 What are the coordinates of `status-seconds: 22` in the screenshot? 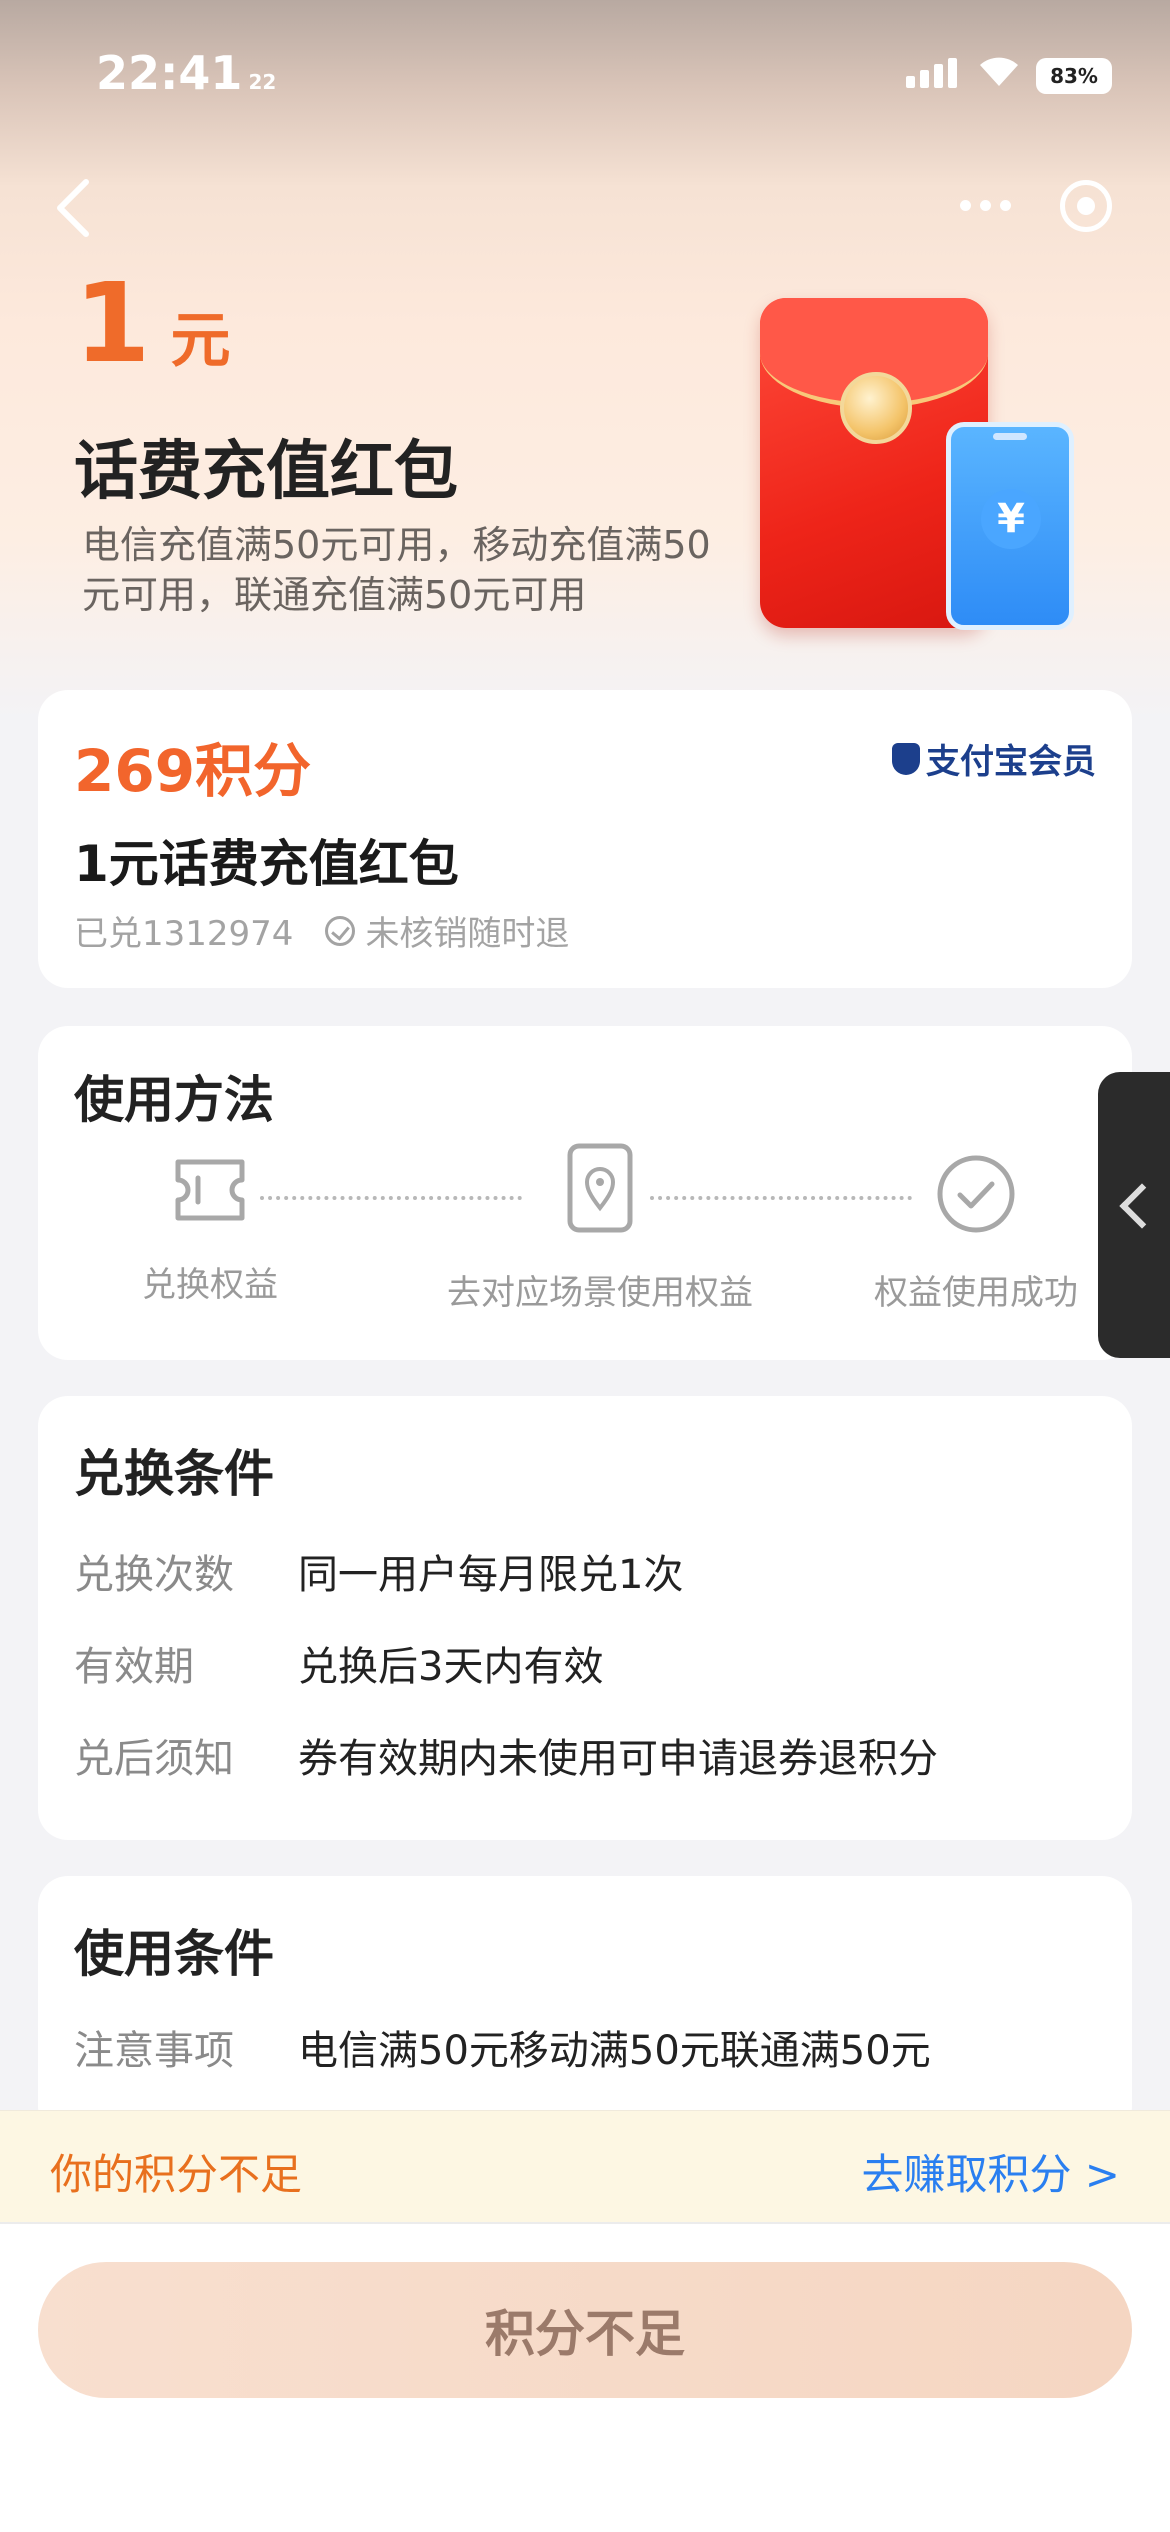 It's located at (262, 82).